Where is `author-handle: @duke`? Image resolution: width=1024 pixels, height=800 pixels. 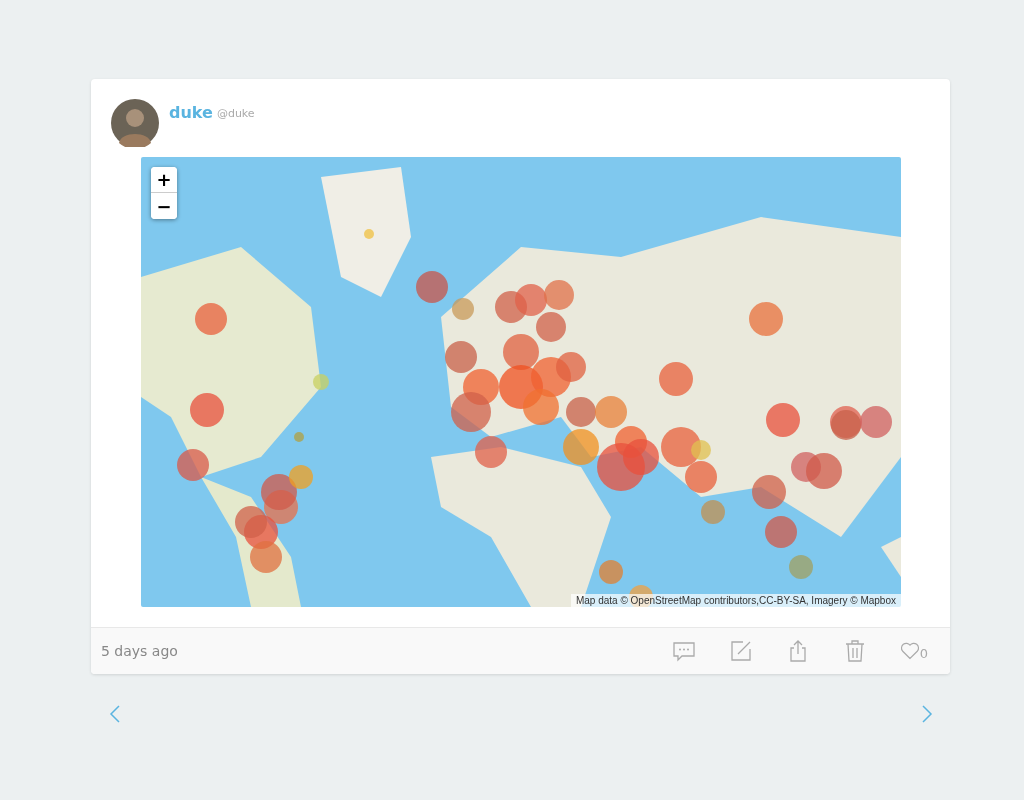
author-handle: @duke is located at coordinates (235, 113).